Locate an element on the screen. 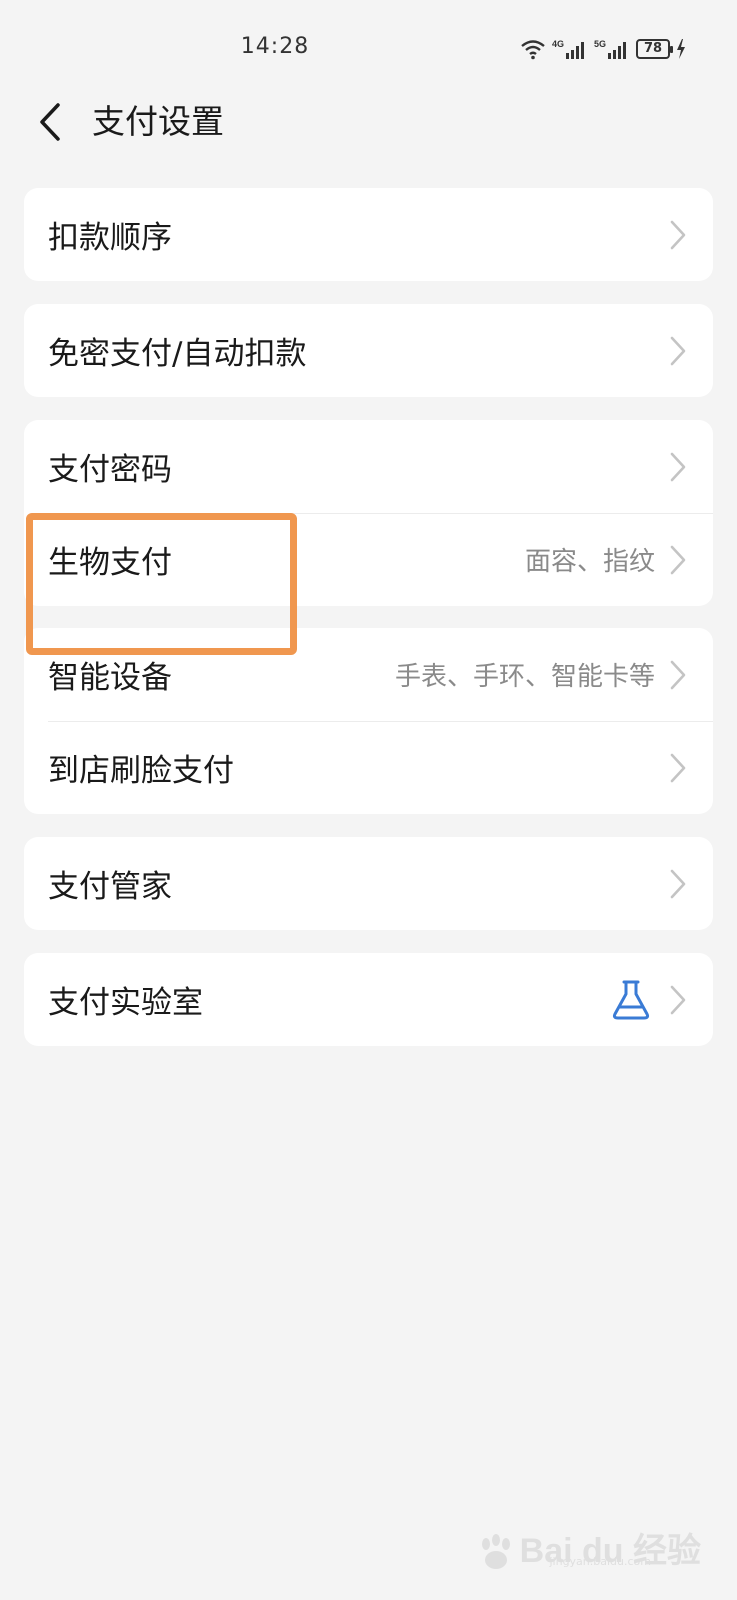  menu-item-value: 手表、手环、智能卡等 is located at coordinates (524, 677).